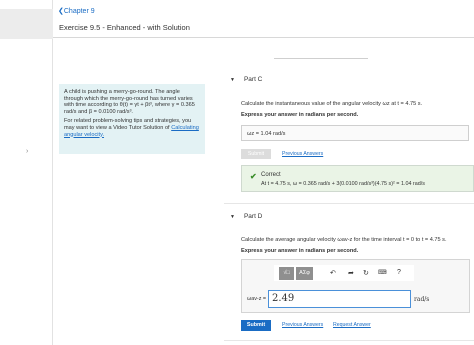 This screenshot has width=474, height=345. What do you see at coordinates (27, 151) in the screenshot?
I see `chevron-right-icon: ›` at bounding box center [27, 151].